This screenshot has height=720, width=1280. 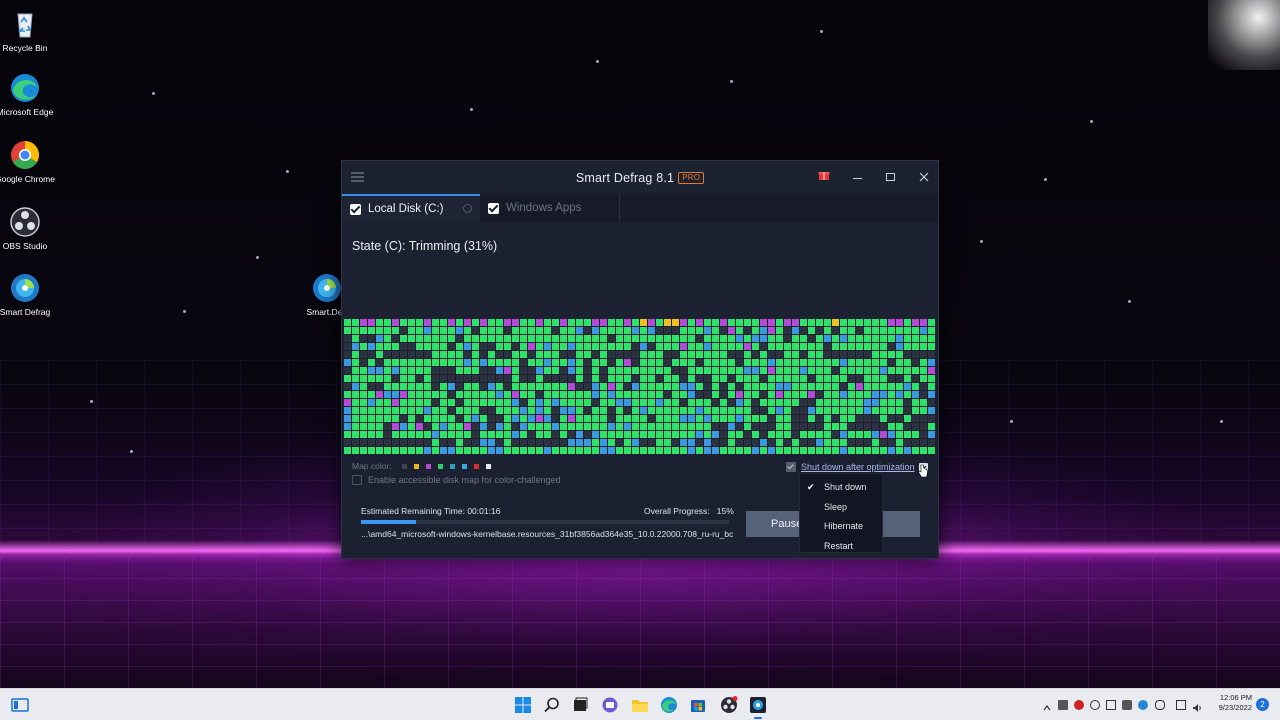 I want to click on chat-icon, so click(x=610, y=705).